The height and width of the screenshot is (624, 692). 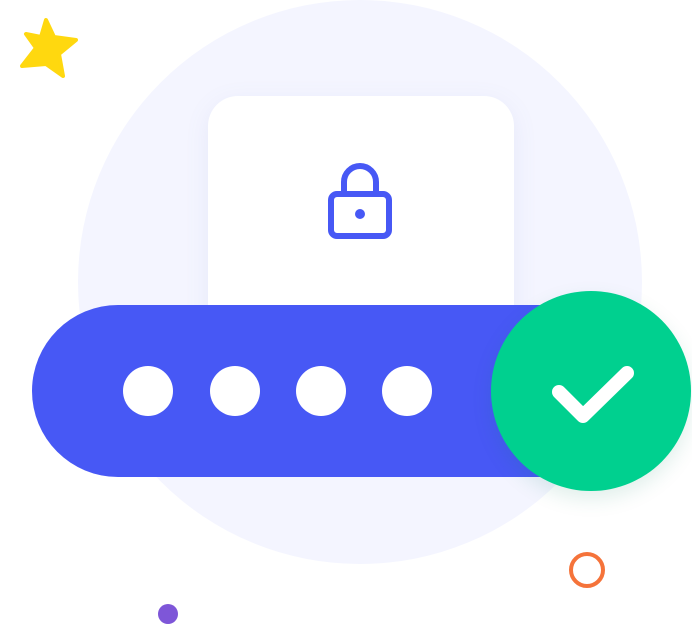 I want to click on small-dot-decoration, so click(x=168, y=614).